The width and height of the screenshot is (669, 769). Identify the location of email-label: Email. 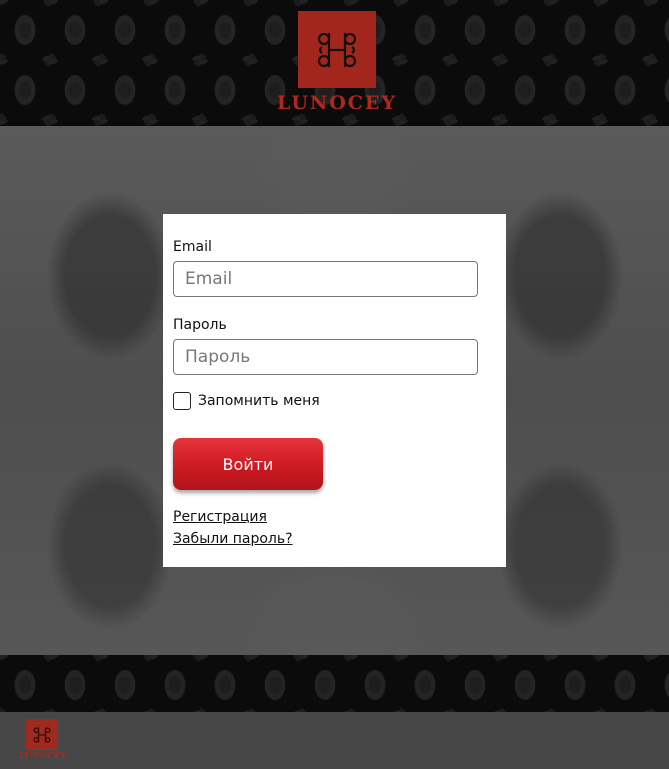
(192, 247).